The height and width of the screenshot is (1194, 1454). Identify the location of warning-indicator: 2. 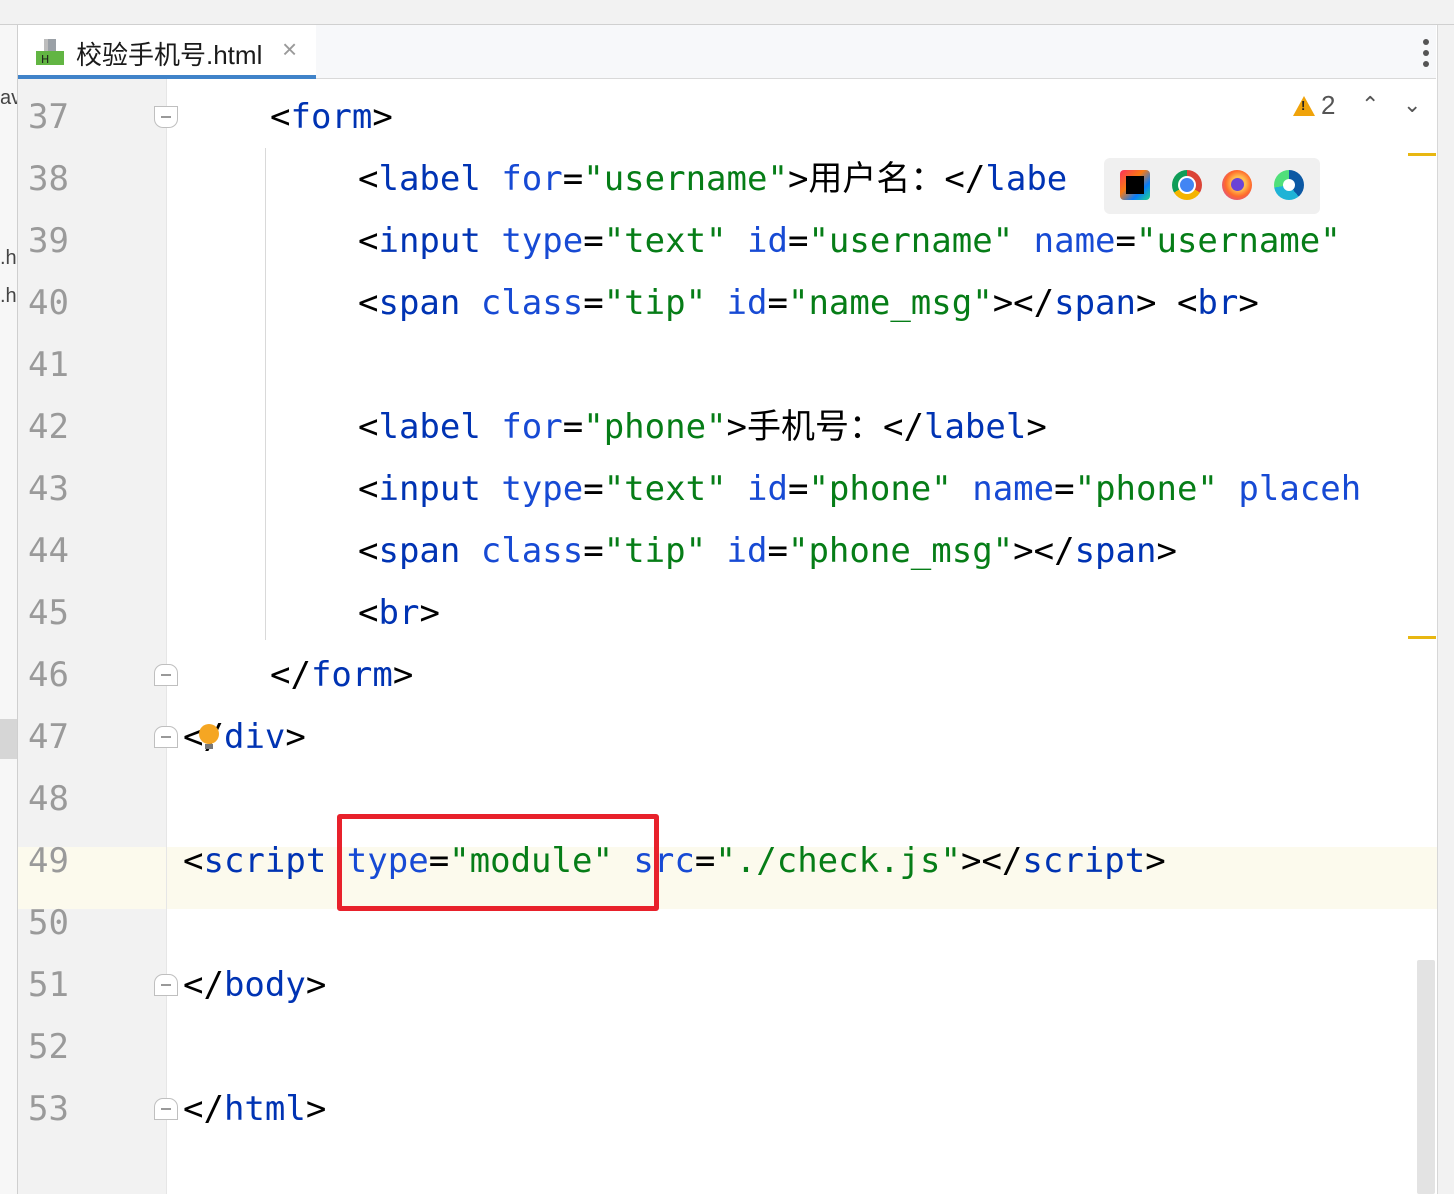
(1314, 105).